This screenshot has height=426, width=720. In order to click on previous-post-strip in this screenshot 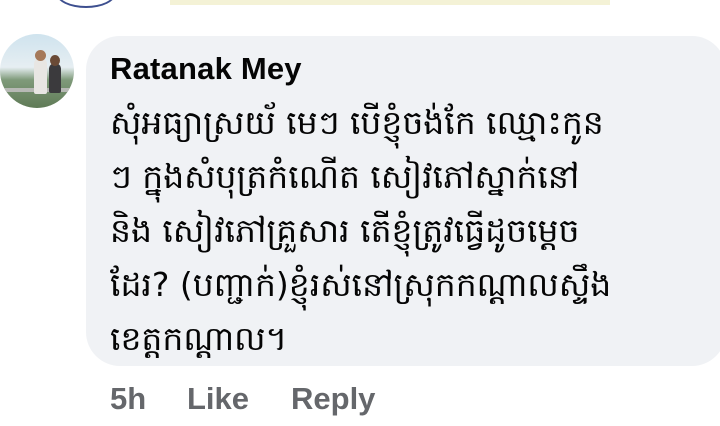, I will do `click(390, 2)`.